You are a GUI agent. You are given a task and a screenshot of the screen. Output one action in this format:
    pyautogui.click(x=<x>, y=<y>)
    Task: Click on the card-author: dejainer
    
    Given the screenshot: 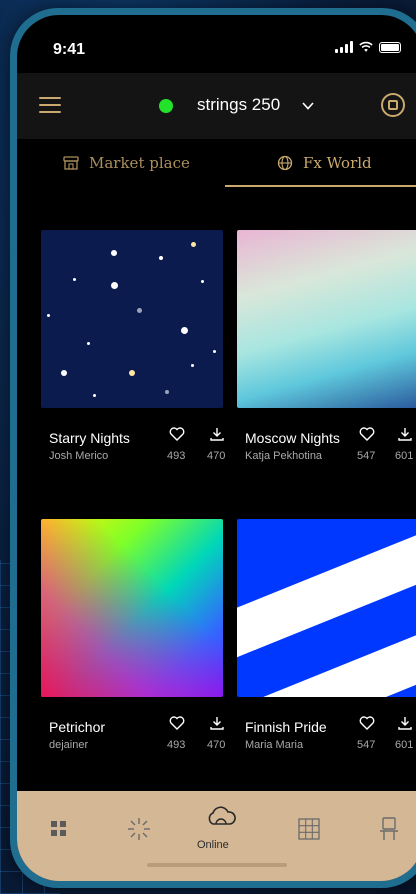 What is the action you would take?
    pyautogui.click(x=69, y=745)
    